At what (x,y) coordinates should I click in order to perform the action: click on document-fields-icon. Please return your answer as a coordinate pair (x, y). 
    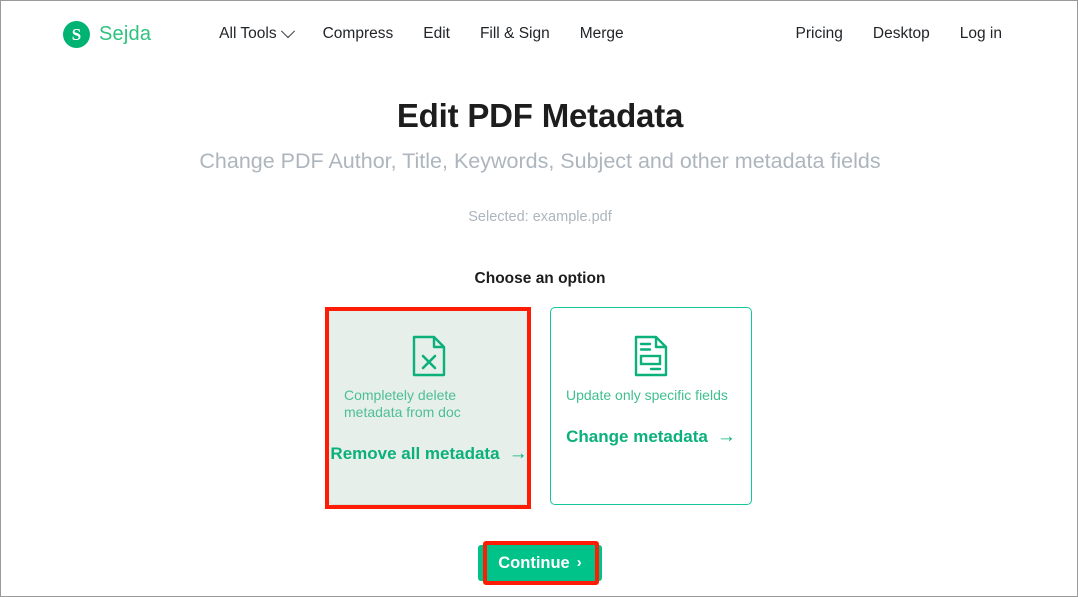
    Looking at the image, I should click on (651, 356).